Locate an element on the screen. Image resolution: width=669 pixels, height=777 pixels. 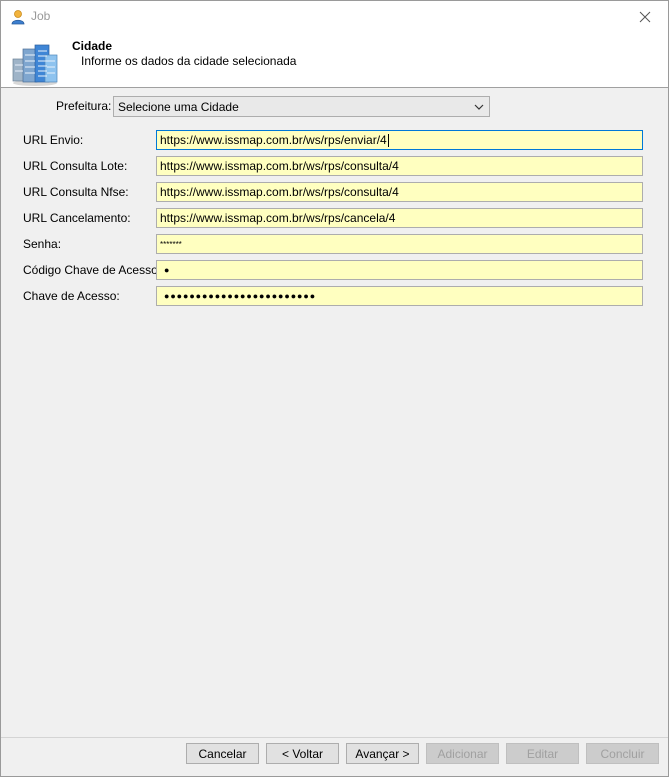
chave-acesso-label: Chave de Acesso: is located at coordinates (71, 296).